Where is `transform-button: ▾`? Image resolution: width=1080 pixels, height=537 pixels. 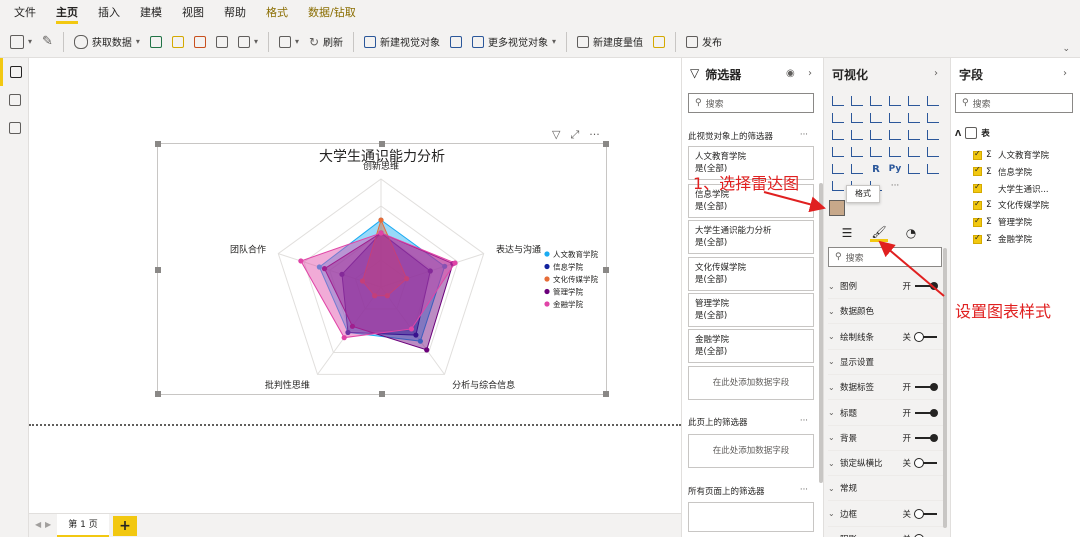
transform-button: ▾ is located at coordinates (288, 41).